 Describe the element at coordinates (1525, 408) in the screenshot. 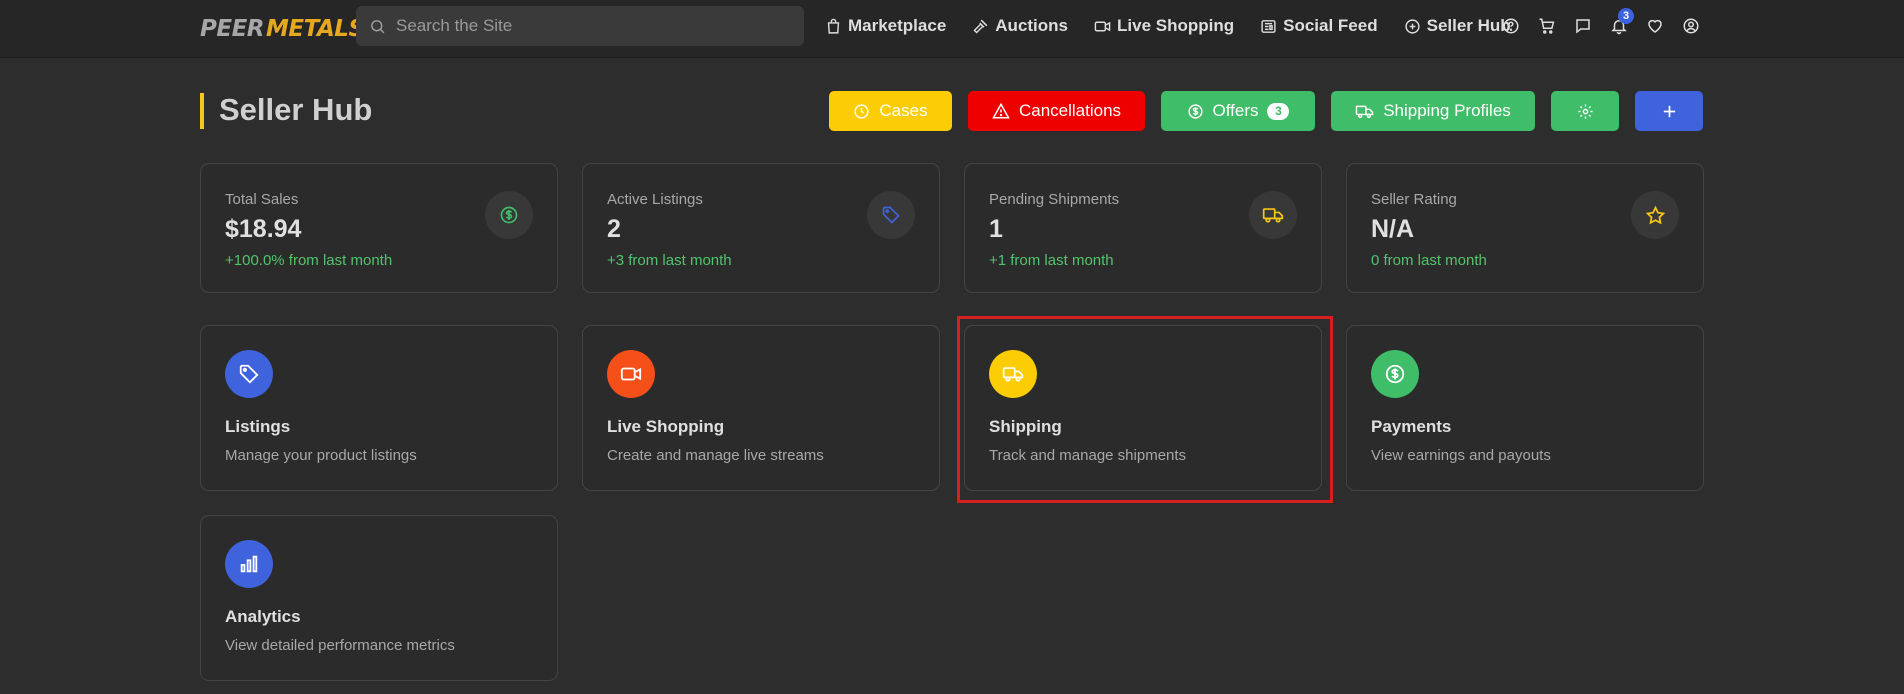

I see `card-payments: Payments View earnings and payouts` at that location.